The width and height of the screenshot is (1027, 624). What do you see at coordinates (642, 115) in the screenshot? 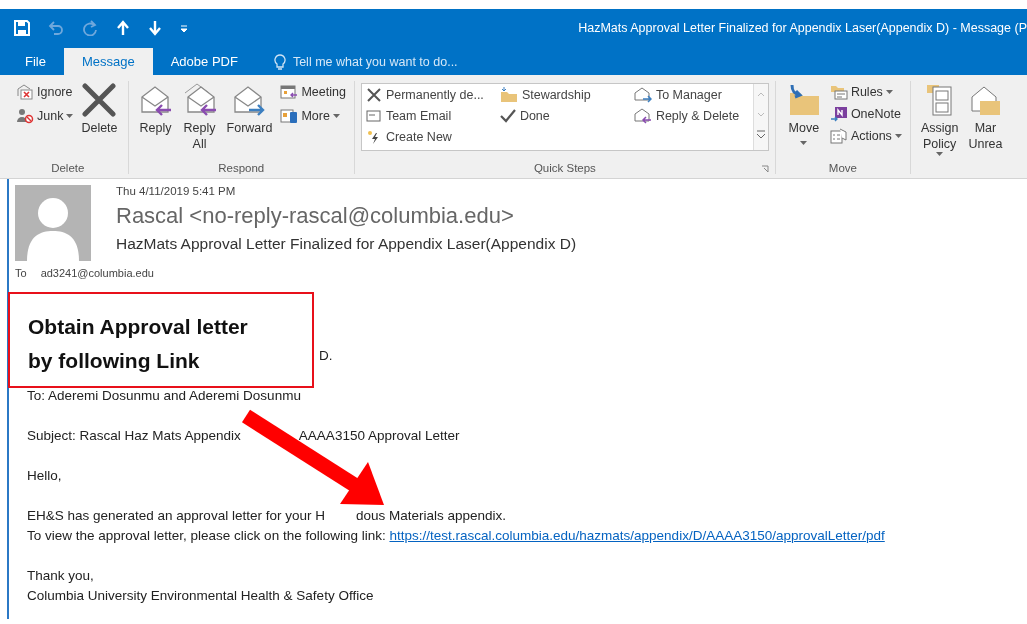
I see `envelope-reply-icon` at bounding box center [642, 115].